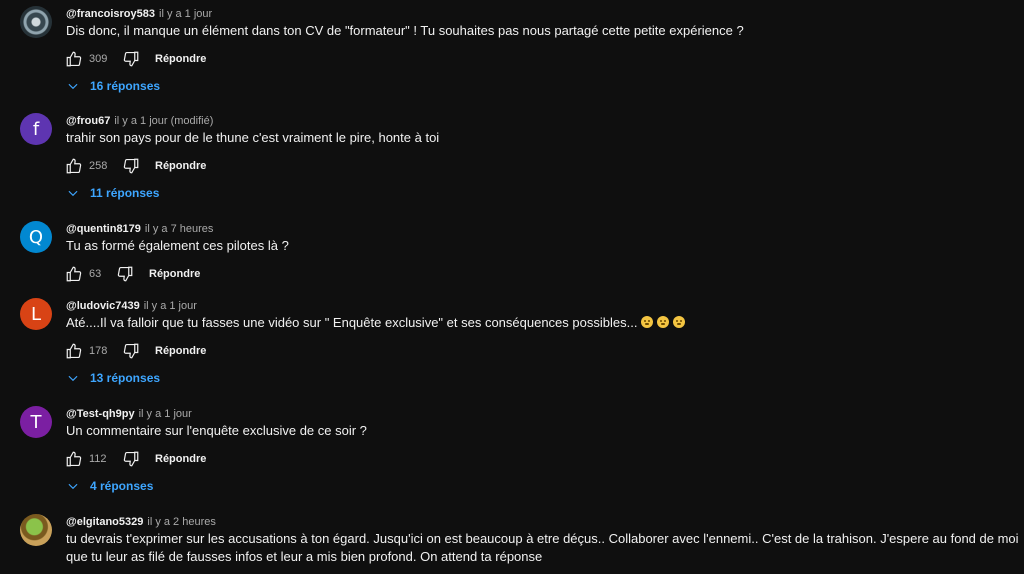 This screenshot has height=574, width=1024. I want to click on comment-time: il y a 2 heures, so click(181, 522).